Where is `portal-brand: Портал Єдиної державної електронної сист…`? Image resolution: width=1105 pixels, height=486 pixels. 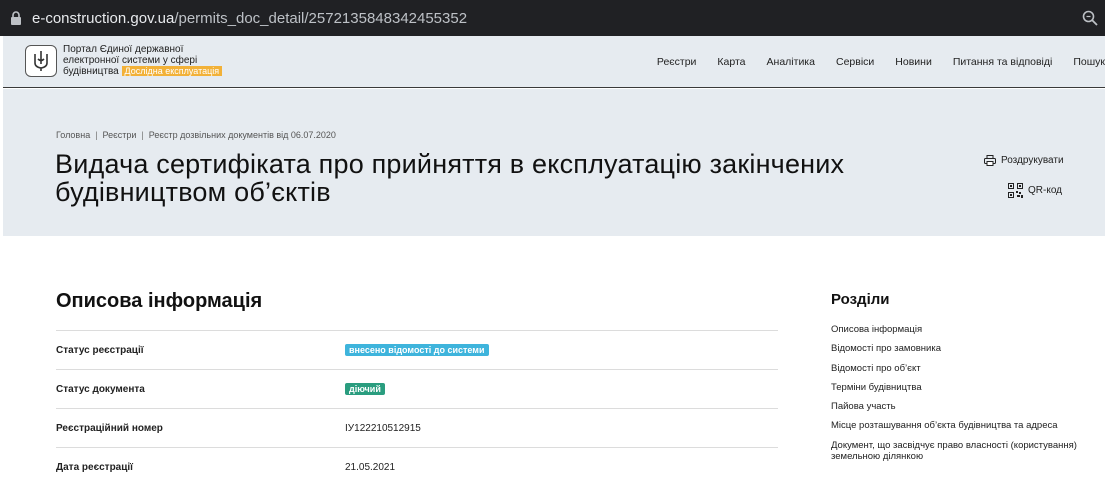
portal-brand: Портал Єдиної державної електронної сист… is located at coordinates (143, 61).